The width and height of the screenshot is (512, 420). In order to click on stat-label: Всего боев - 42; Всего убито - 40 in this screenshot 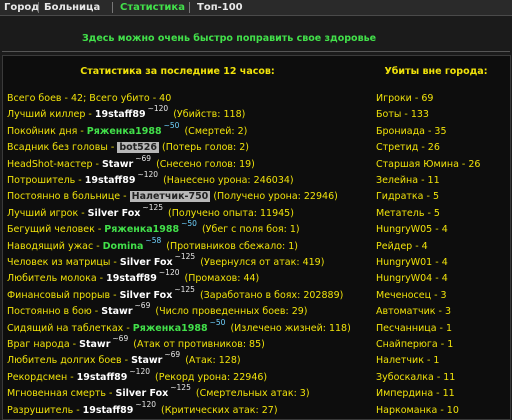, I will do `click(89, 98)`.